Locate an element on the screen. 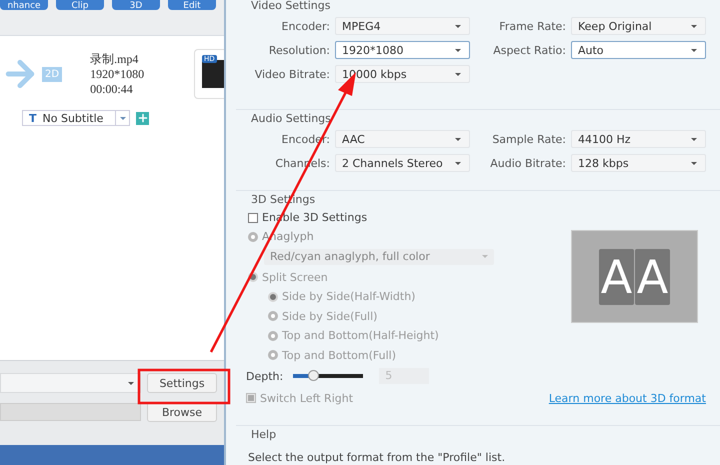  dropdown: 128 kbps is located at coordinates (638, 163).